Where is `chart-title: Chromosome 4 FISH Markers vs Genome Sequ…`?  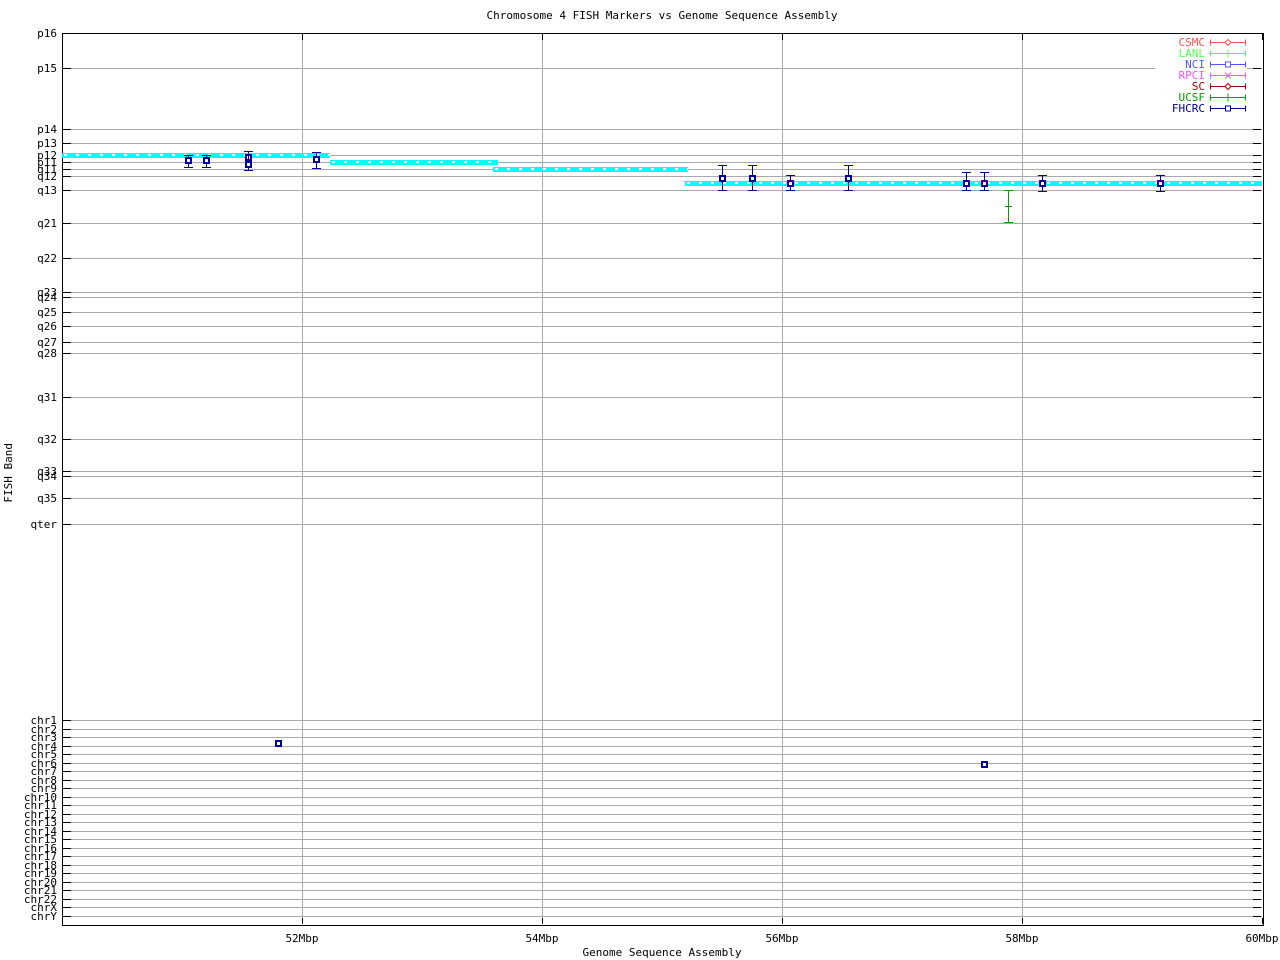 chart-title: Chromosome 4 FISH Markers vs Genome Sequ… is located at coordinates (662, 15).